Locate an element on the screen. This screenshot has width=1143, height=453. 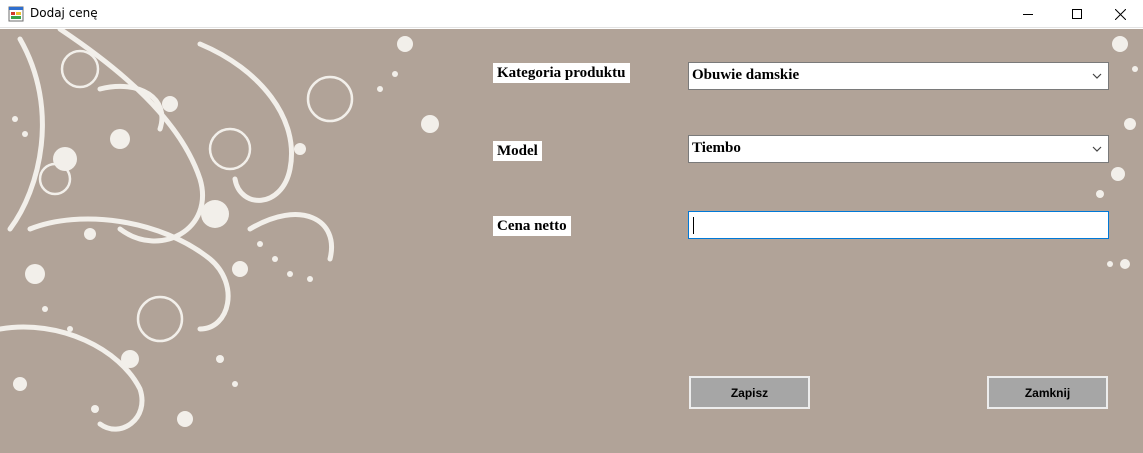
maximize-button is located at coordinates (1077, 14).